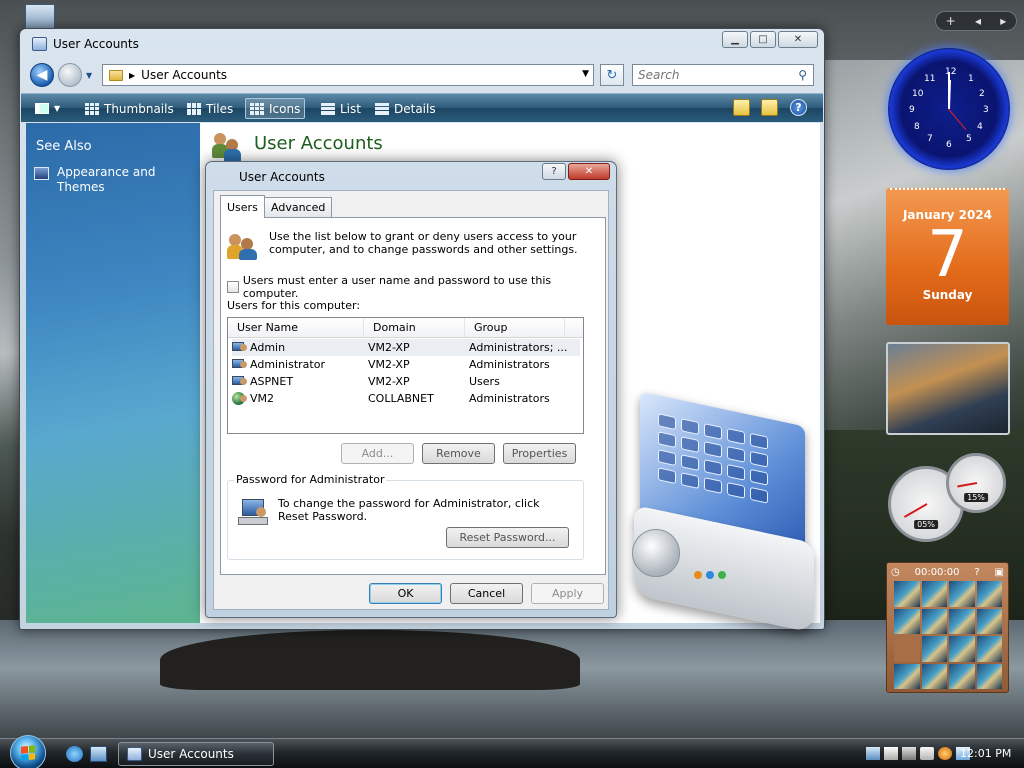 The image size is (1024, 768). I want to click on taskbar: User Accounts 12:01 PM, so click(512, 751).